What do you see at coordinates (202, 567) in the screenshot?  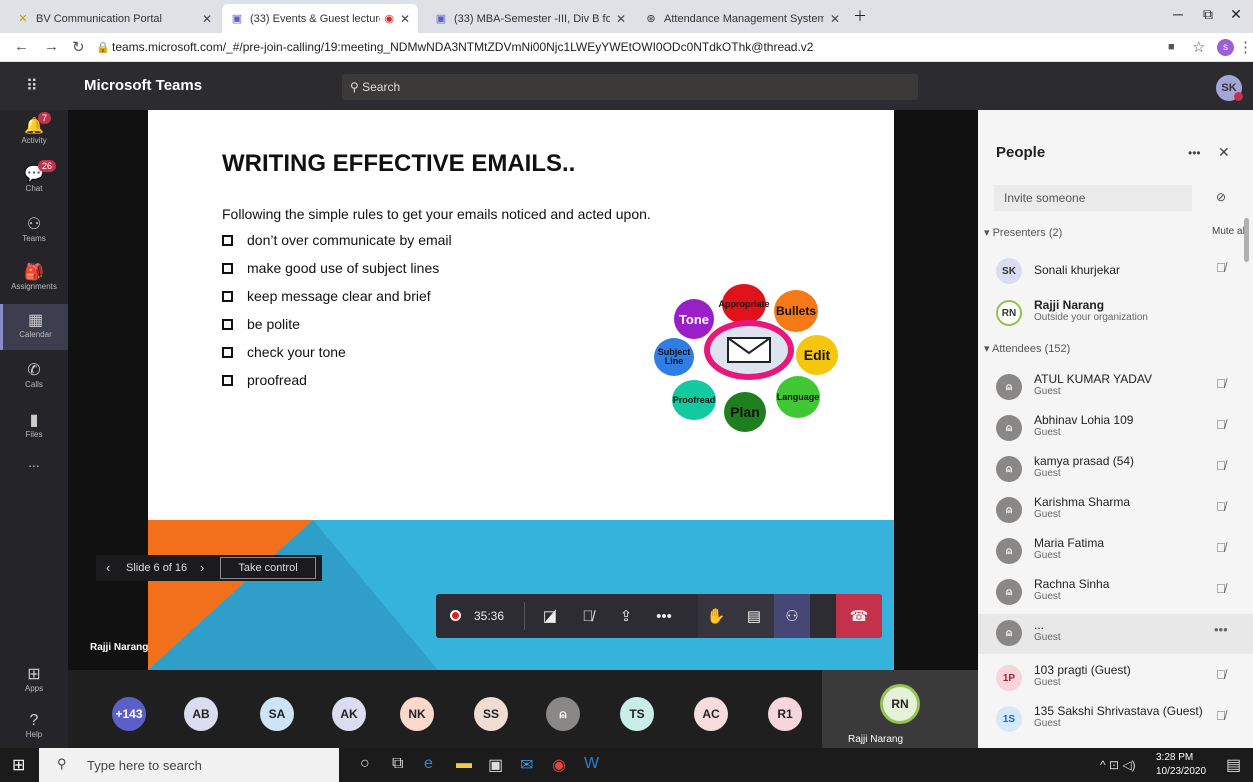 I see `next-slide-button: ›` at bounding box center [202, 567].